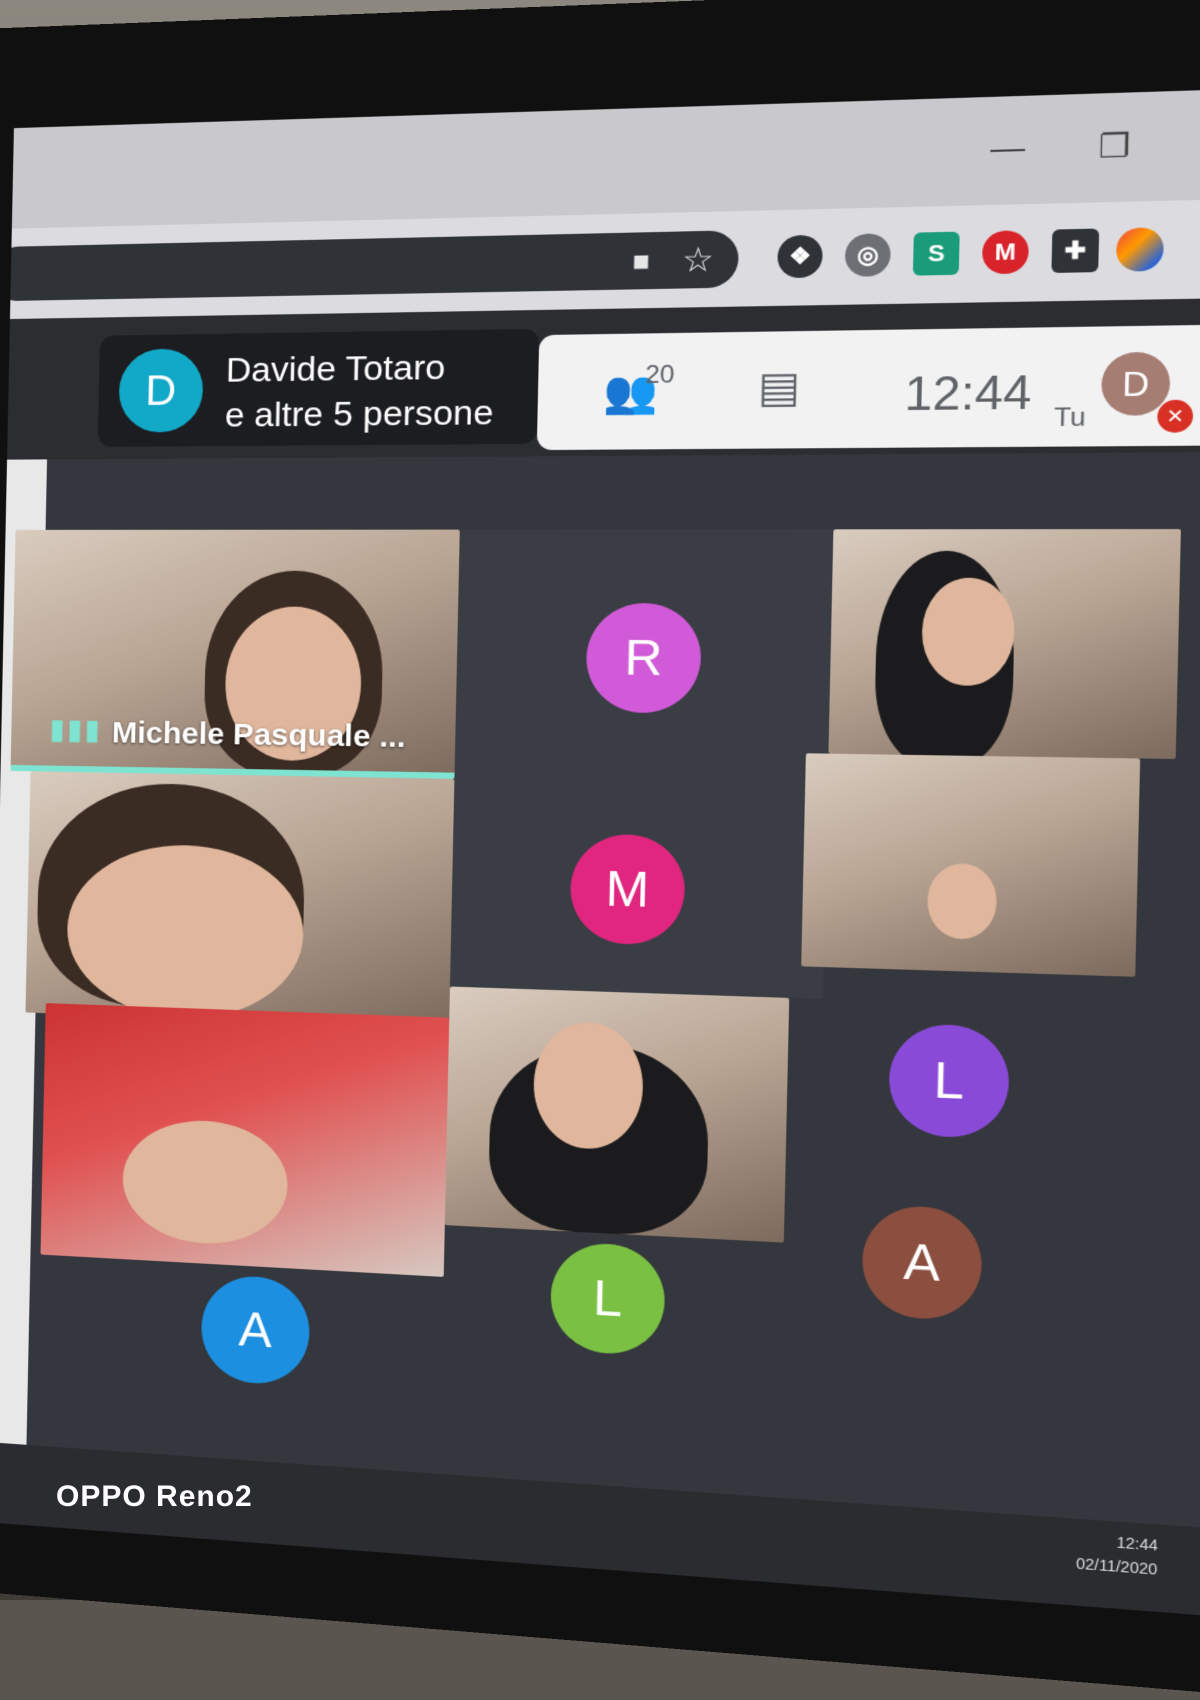 The height and width of the screenshot is (1700, 1200). Describe the element at coordinates (335, 368) in the screenshot. I see `presenter-name: Davide Totaro` at that location.